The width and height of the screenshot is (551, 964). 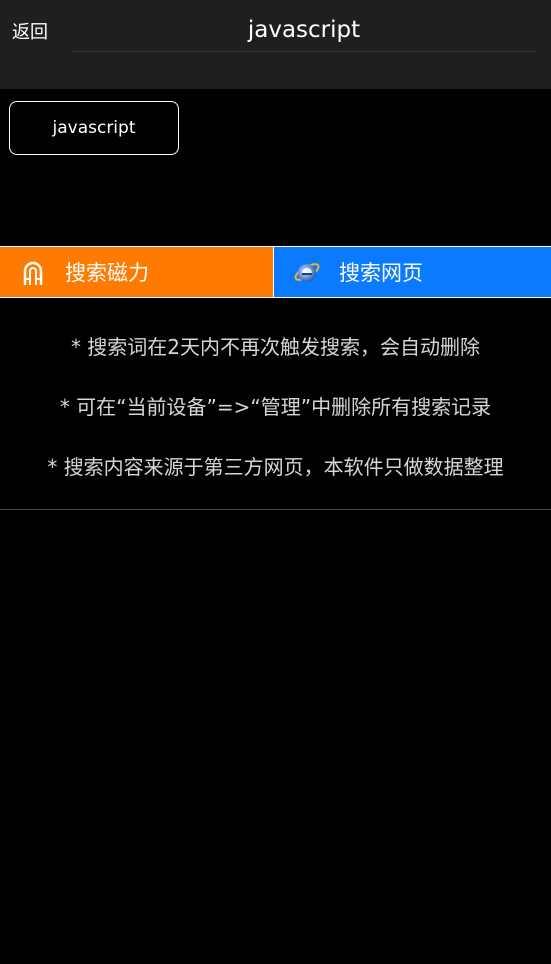 What do you see at coordinates (275, 347) in the screenshot?
I see `note-text: * 搜索词在2天内不再次触发搜索，会自动删除` at bounding box center [275, 347].